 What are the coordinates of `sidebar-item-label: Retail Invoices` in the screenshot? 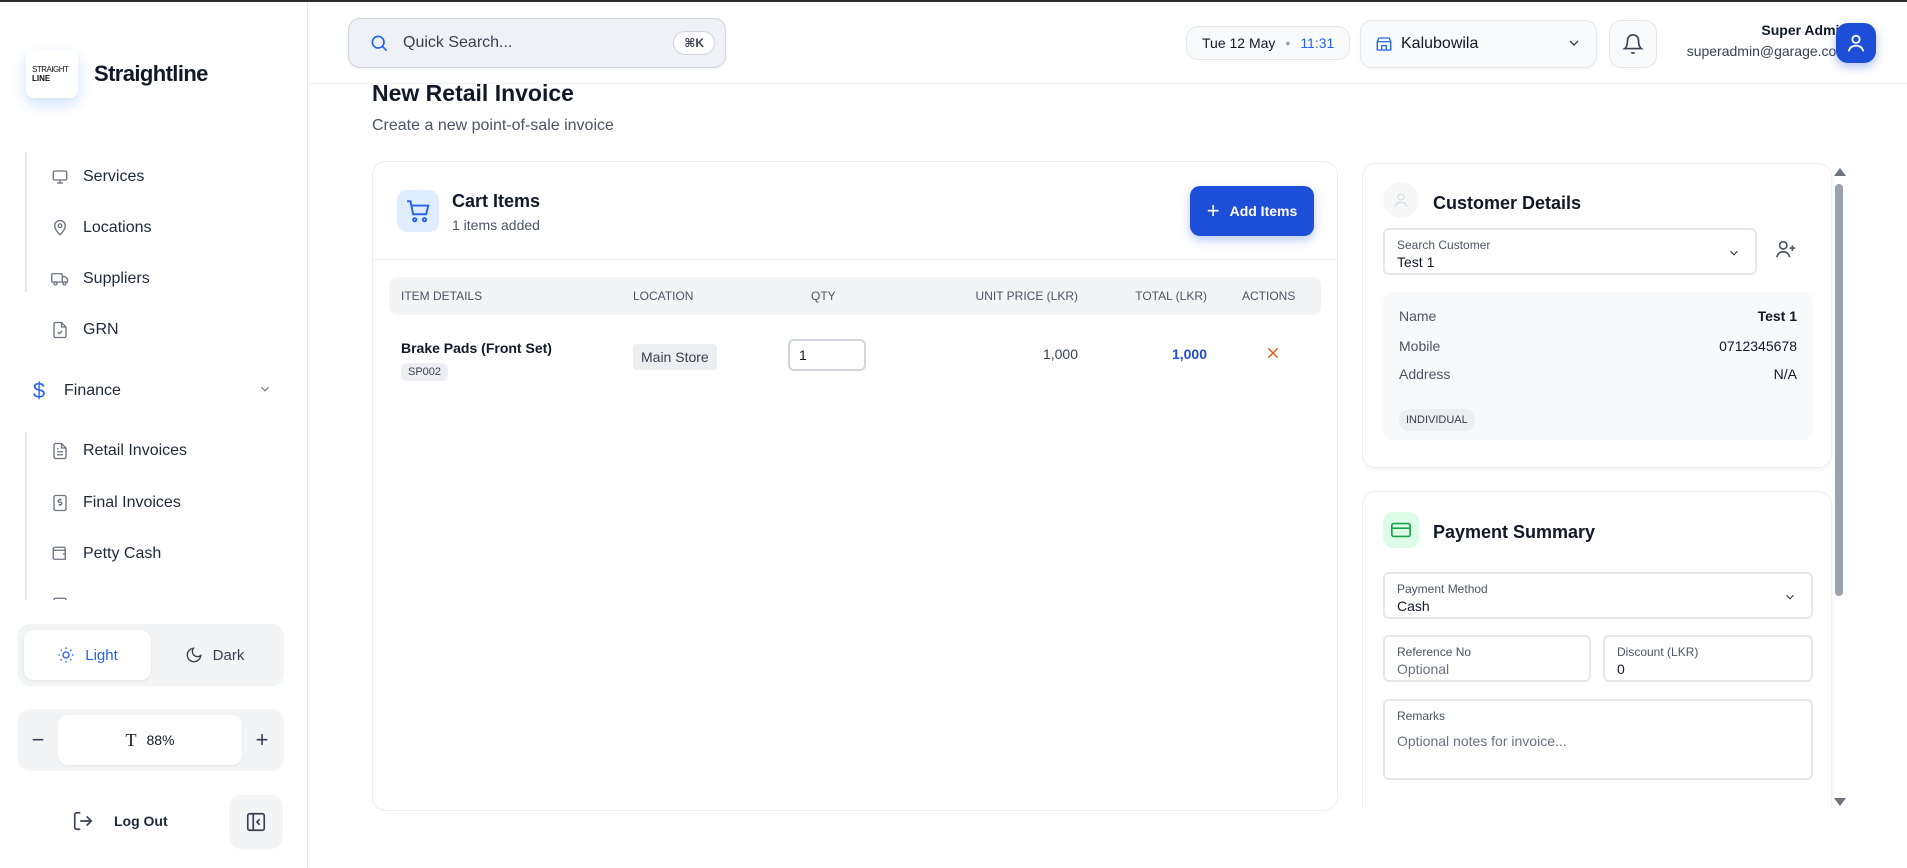 It's located at (135, 450).